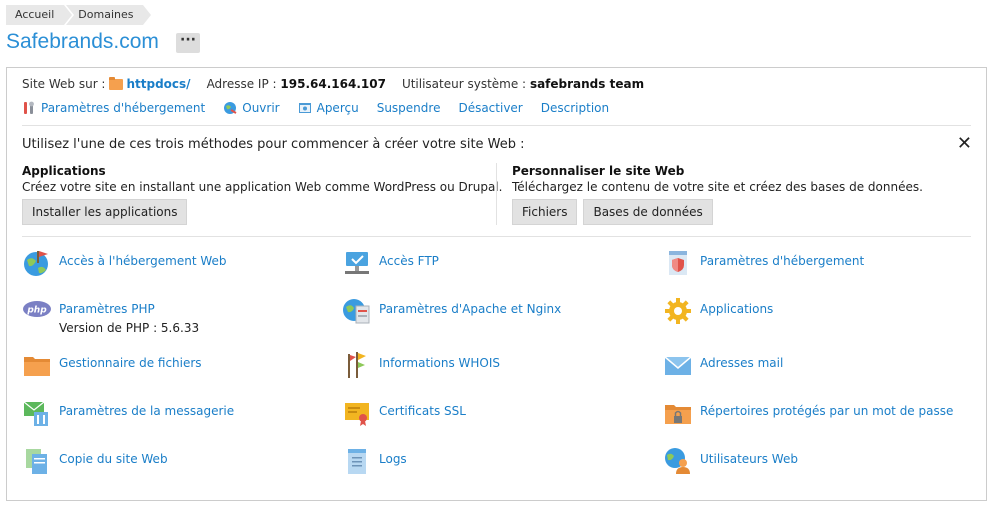 The width and height of the screenshot is (996, 510). I want to click on protected-folder-icon, so click(678, 414).